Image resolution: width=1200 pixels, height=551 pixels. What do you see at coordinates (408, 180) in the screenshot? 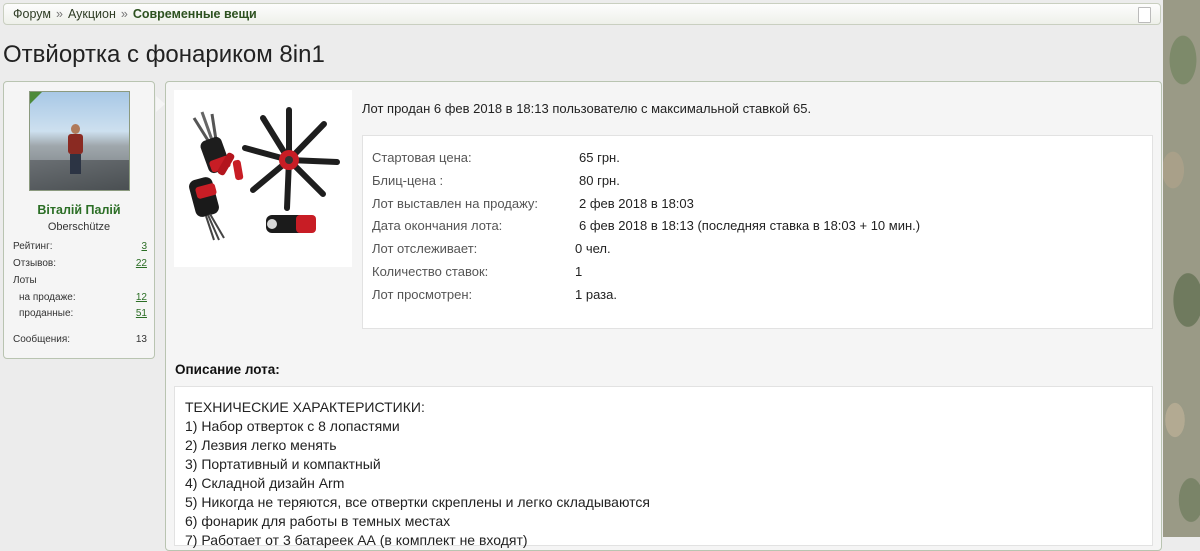
I see `lot-row-label: Блиц-цена :` at bounding box center [408, 180].